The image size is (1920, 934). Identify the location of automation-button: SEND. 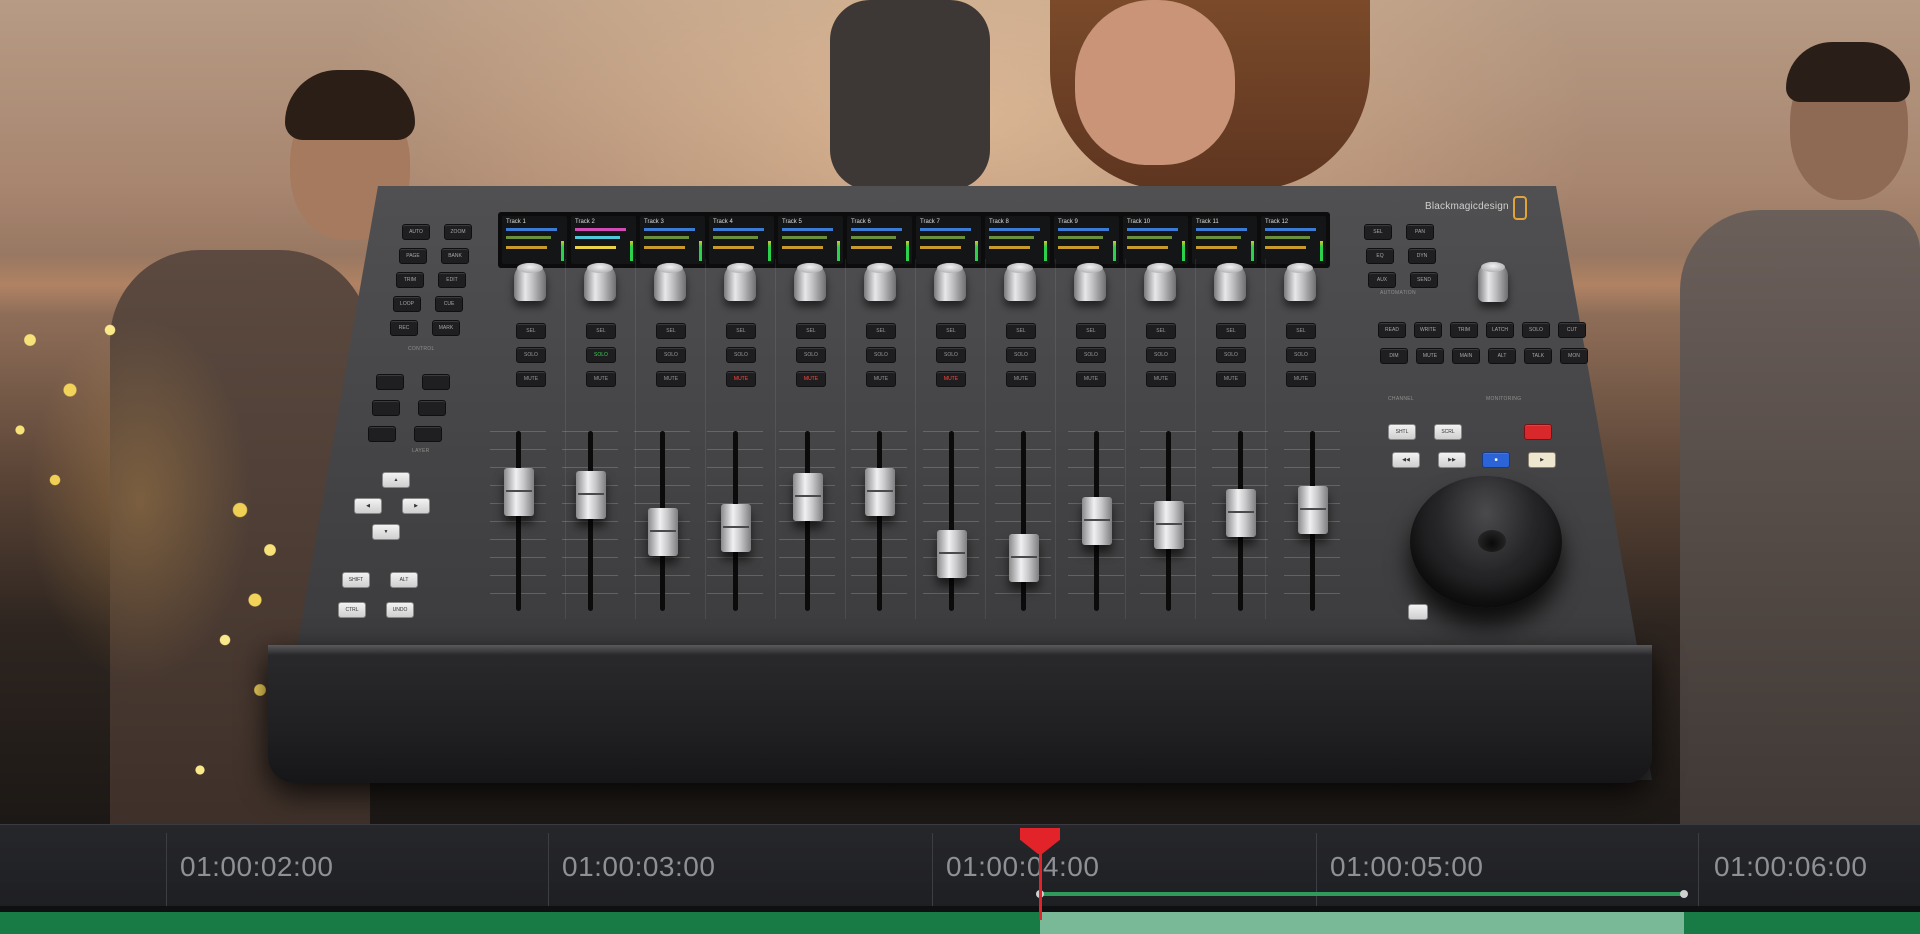
(1424, 280).